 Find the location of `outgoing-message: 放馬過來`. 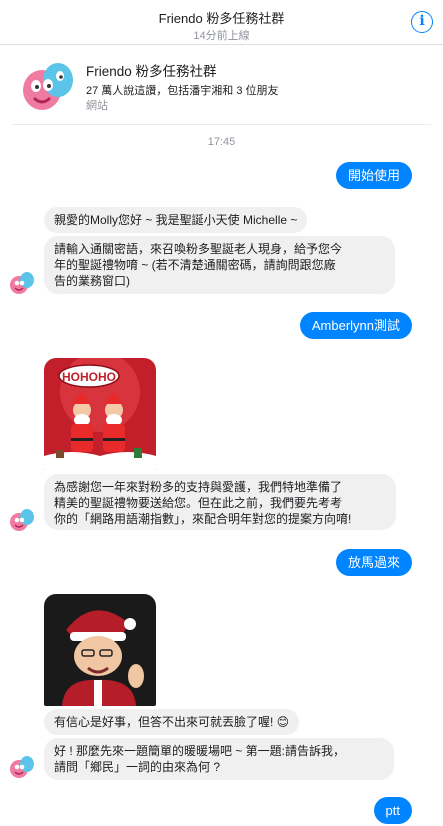

outgoing-message: 放馬過來 is located at coordinates (373, 562).